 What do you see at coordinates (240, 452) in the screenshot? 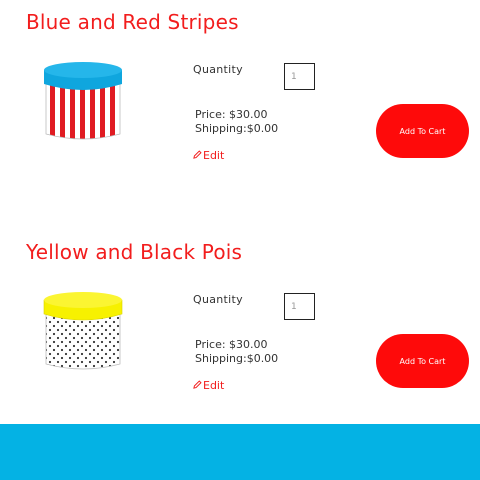
I see `footer-bar` at bounding box center [240, 452].